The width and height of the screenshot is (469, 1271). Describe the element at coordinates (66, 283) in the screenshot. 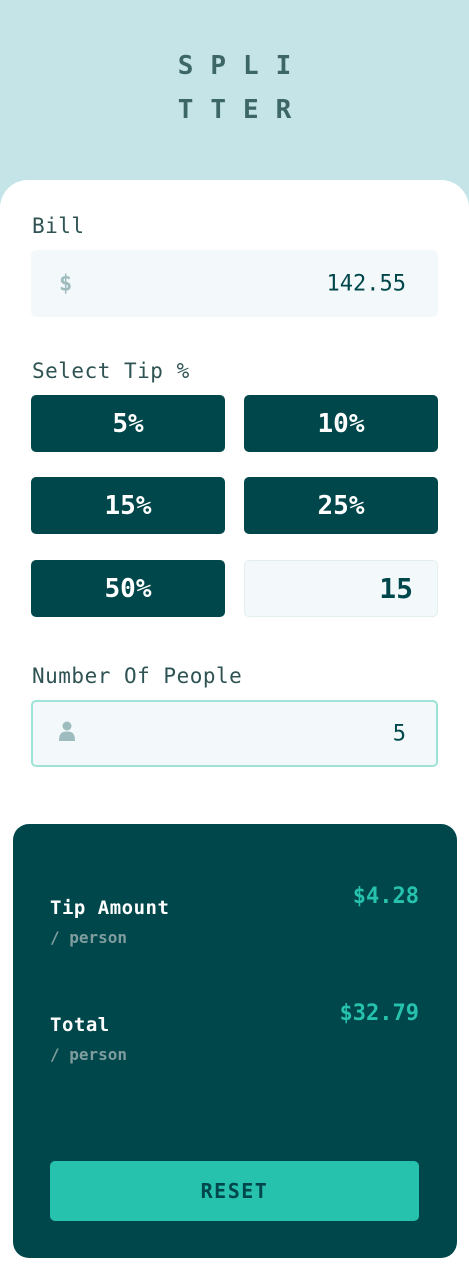

I see `dollar-icon: $` at that location.